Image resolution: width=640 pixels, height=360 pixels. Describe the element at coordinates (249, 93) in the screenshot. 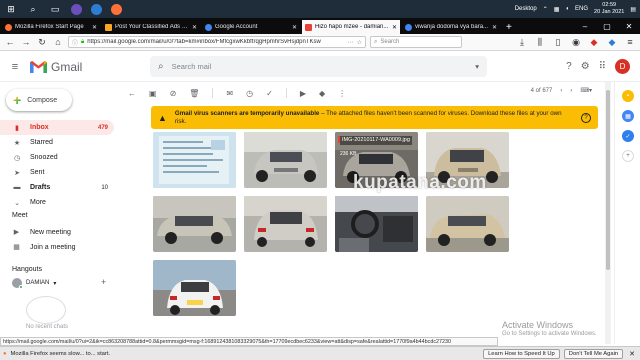

I see `snooze-icon: ◷` at that location.